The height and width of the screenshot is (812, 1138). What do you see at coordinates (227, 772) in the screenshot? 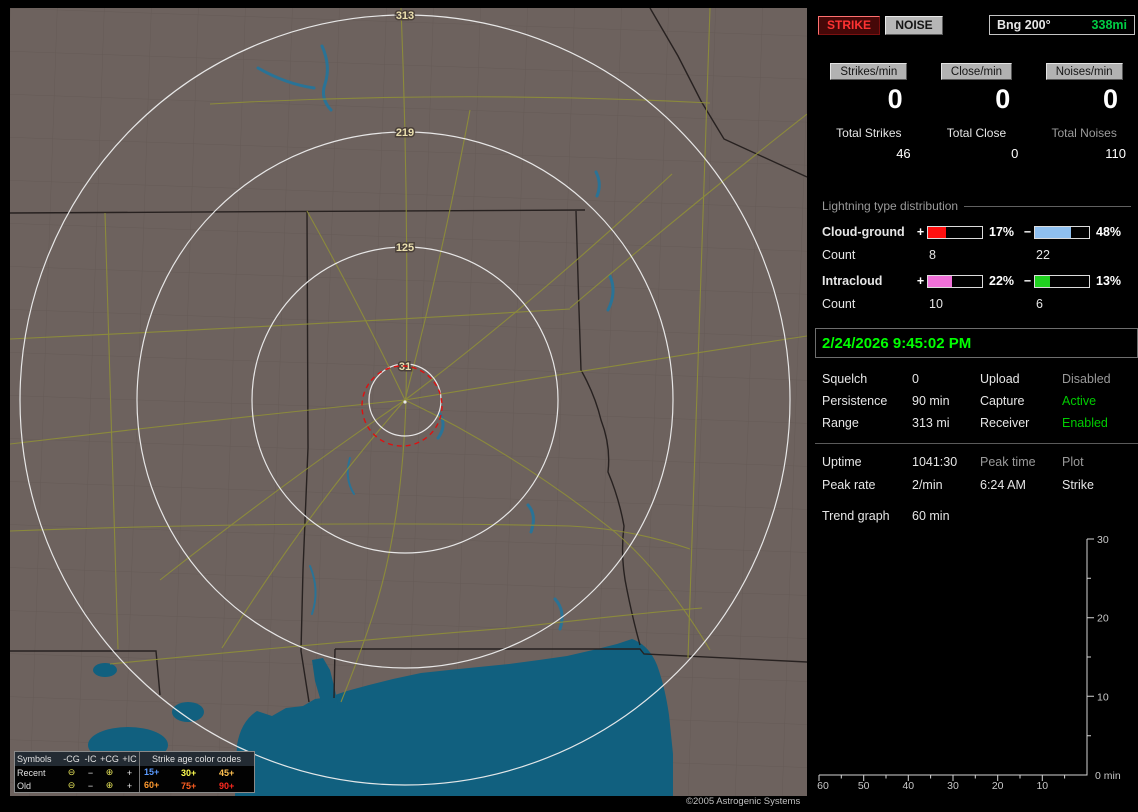
I see `age-code: 45+` at bounding box center [227, 772].